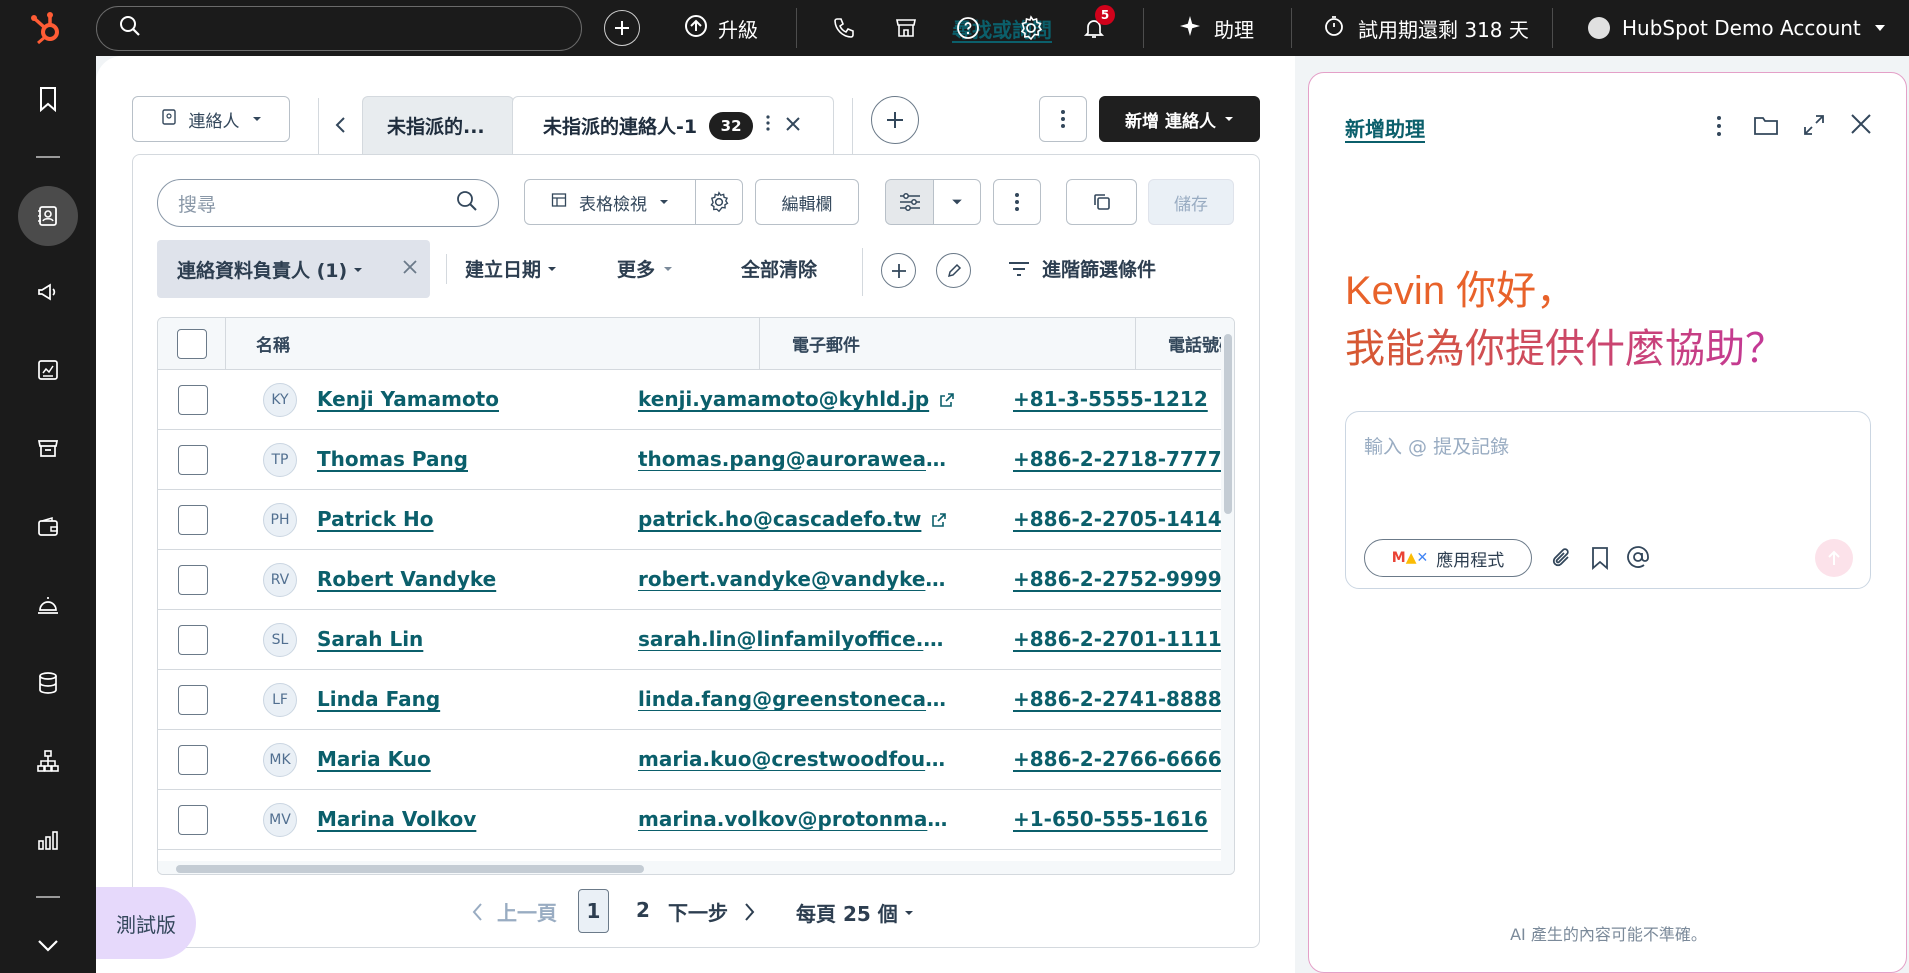 The height and width of the screenshot is (973, 1909). What do you see at coordinates (898, 270) in the screenshot?
I see `add-filter-button` at bounding box center [898, 270].